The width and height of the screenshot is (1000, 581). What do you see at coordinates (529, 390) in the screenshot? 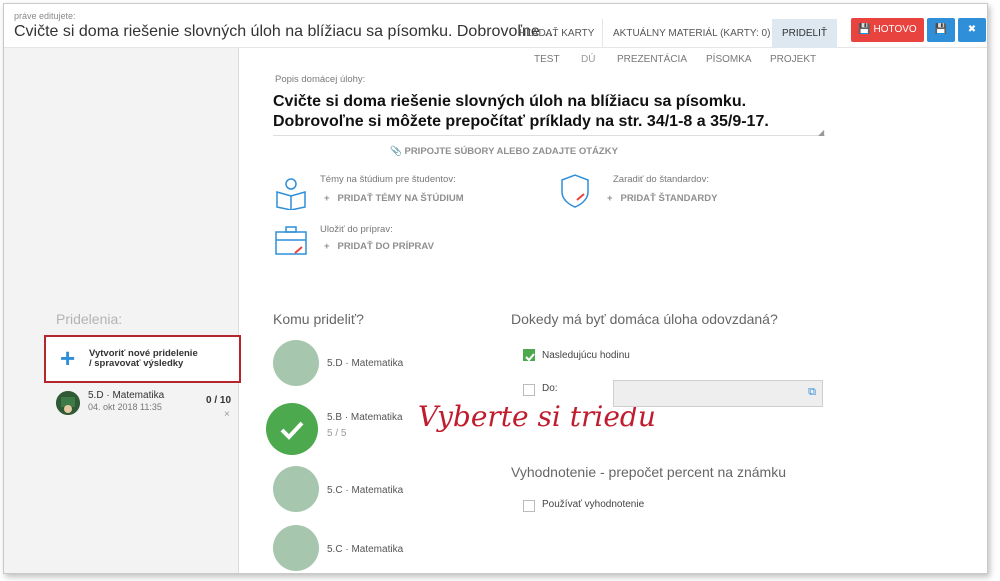
I see `until-date-checkbox` at bounding box center [529, 390].